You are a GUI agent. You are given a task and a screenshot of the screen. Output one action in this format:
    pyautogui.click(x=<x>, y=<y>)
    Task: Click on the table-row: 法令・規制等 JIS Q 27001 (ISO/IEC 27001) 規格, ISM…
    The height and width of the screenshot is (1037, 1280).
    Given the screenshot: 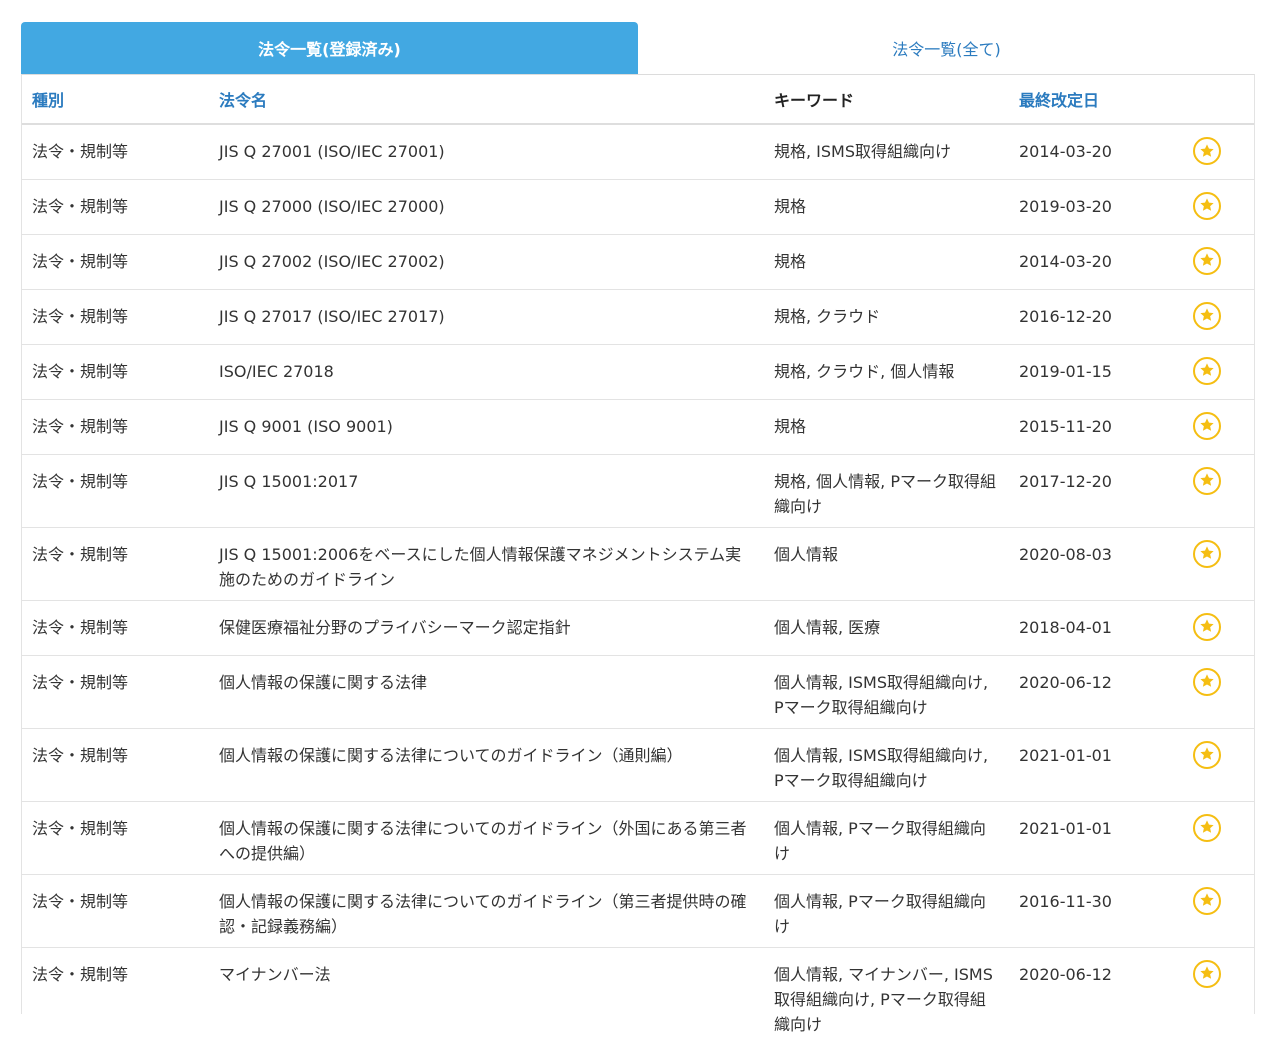 What is the action you would take?
    pyautogui.click(x=638, y=152)
    